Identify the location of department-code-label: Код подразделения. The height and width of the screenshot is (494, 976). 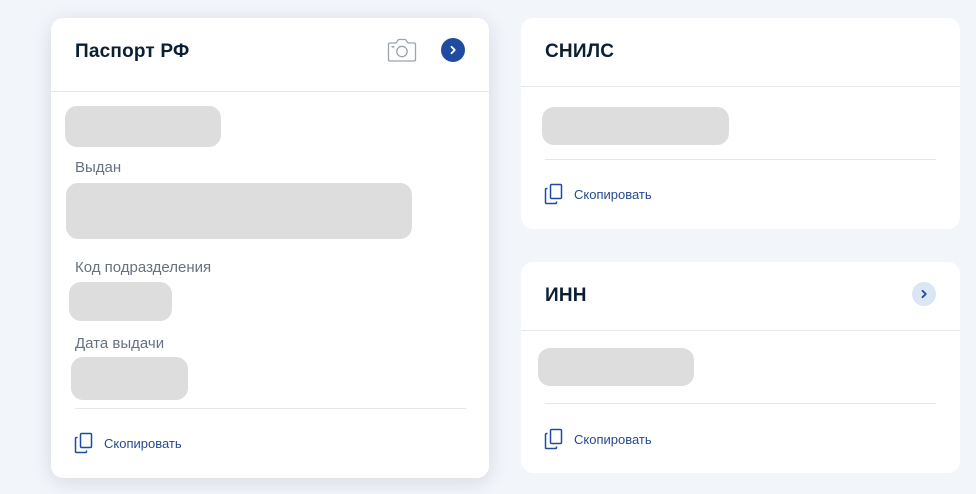
(143, 267).